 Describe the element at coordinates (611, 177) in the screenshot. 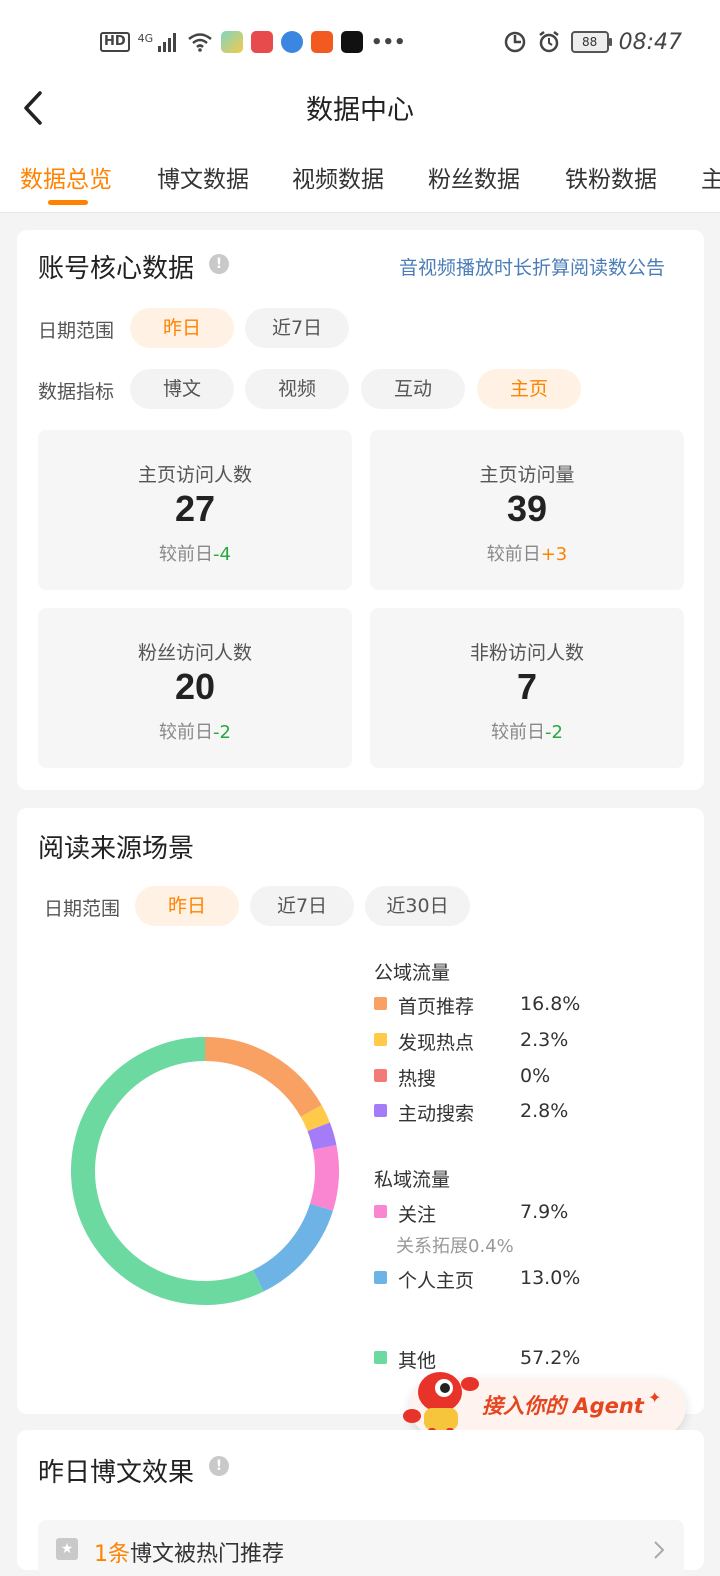

I see `tab-iron-fans-data: 铁粉数据` at that location.